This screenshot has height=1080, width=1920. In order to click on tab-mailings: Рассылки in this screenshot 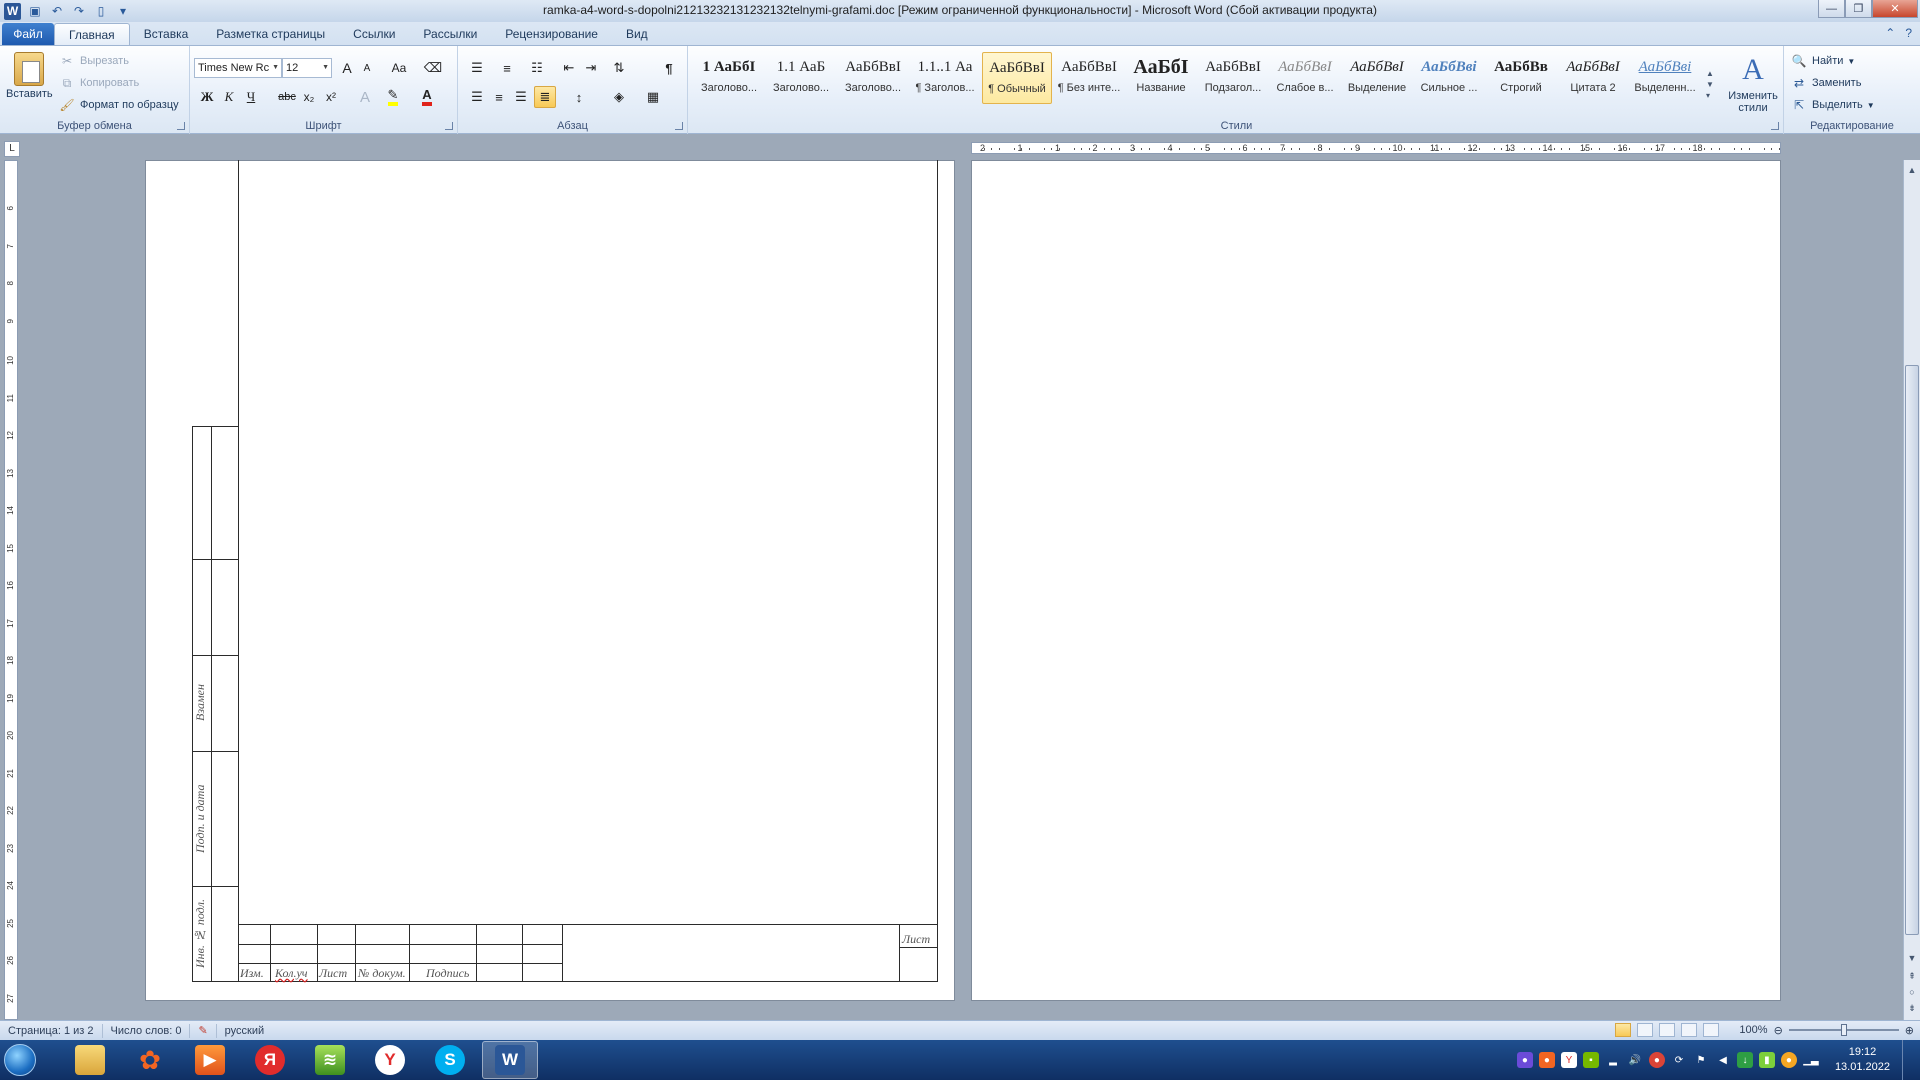, I will do `click(450, 34)`.